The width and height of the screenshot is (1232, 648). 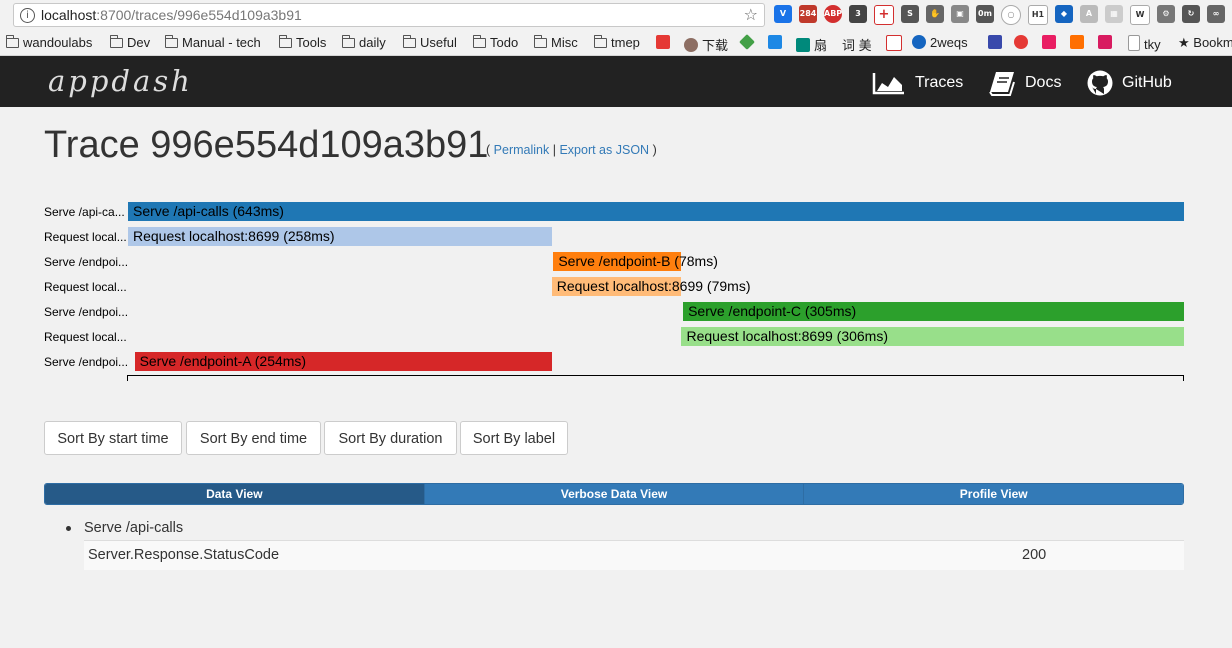 What do you see at coordinates (654, 286) in the screenshot?
I see `span-bar-label: Request localhost:8699 (79ms)` at bounding box center [654, 286].